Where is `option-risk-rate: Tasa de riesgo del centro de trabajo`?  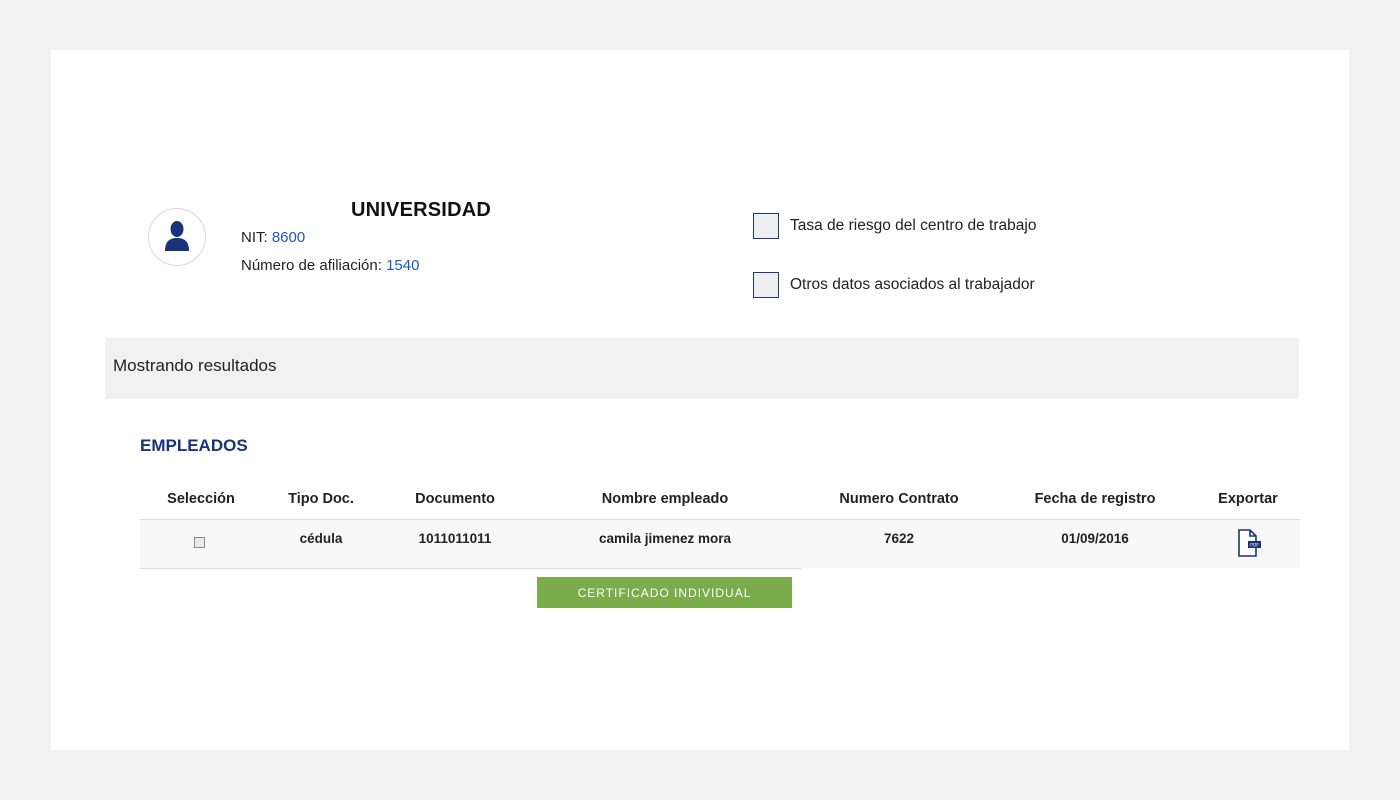 option-risk-rate: Tasa de riesgo del centro de trabajo is located at coordinates (894, 226).